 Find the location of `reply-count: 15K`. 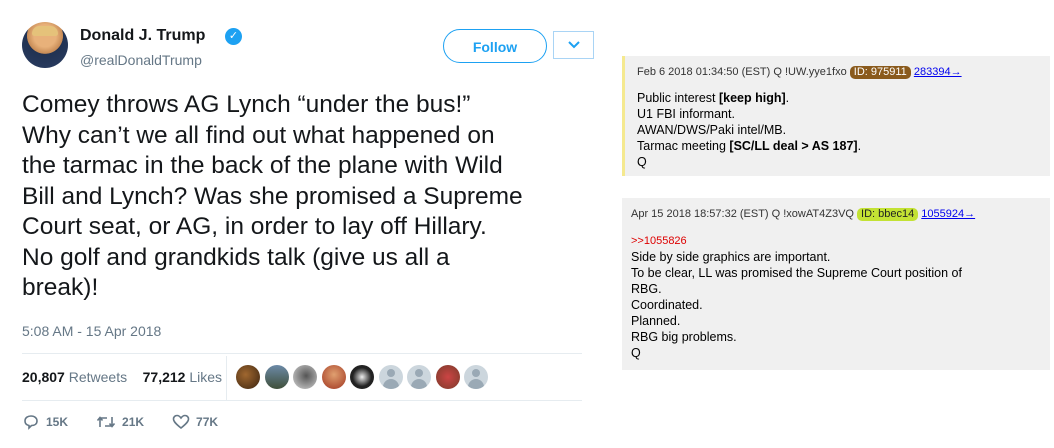

reply-count: 15K is located at coordinates (57, 422).